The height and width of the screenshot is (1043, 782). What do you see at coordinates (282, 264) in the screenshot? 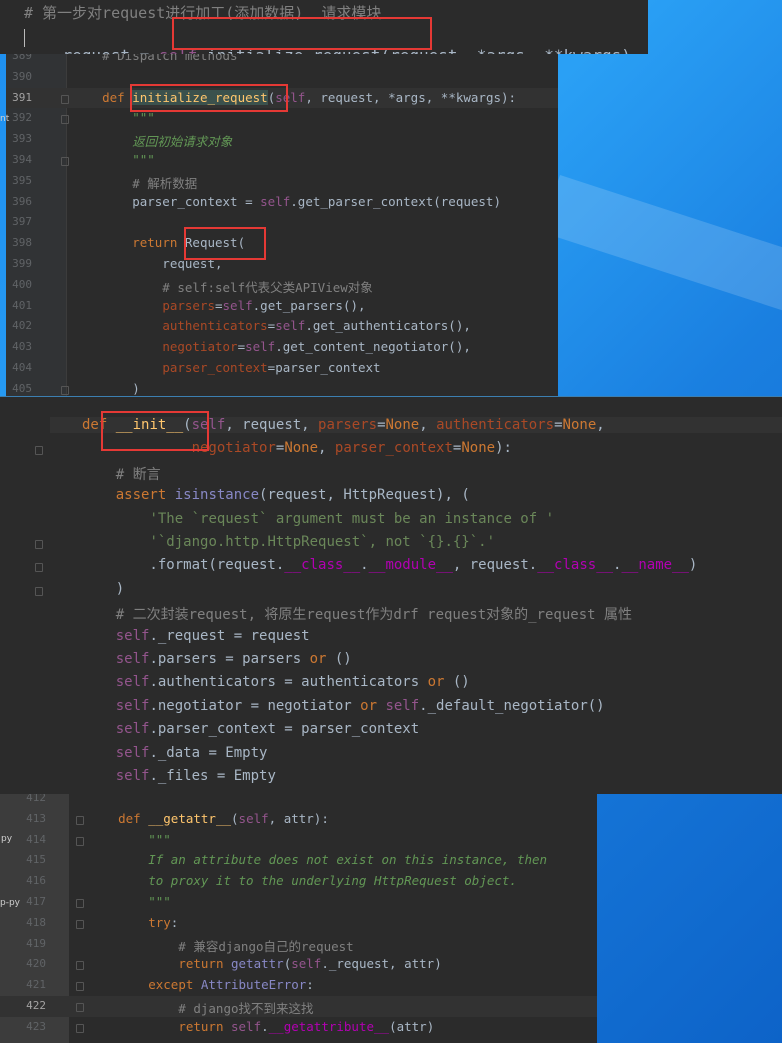
I see `code-line: 399 request,` at bounding box center [282, 264].